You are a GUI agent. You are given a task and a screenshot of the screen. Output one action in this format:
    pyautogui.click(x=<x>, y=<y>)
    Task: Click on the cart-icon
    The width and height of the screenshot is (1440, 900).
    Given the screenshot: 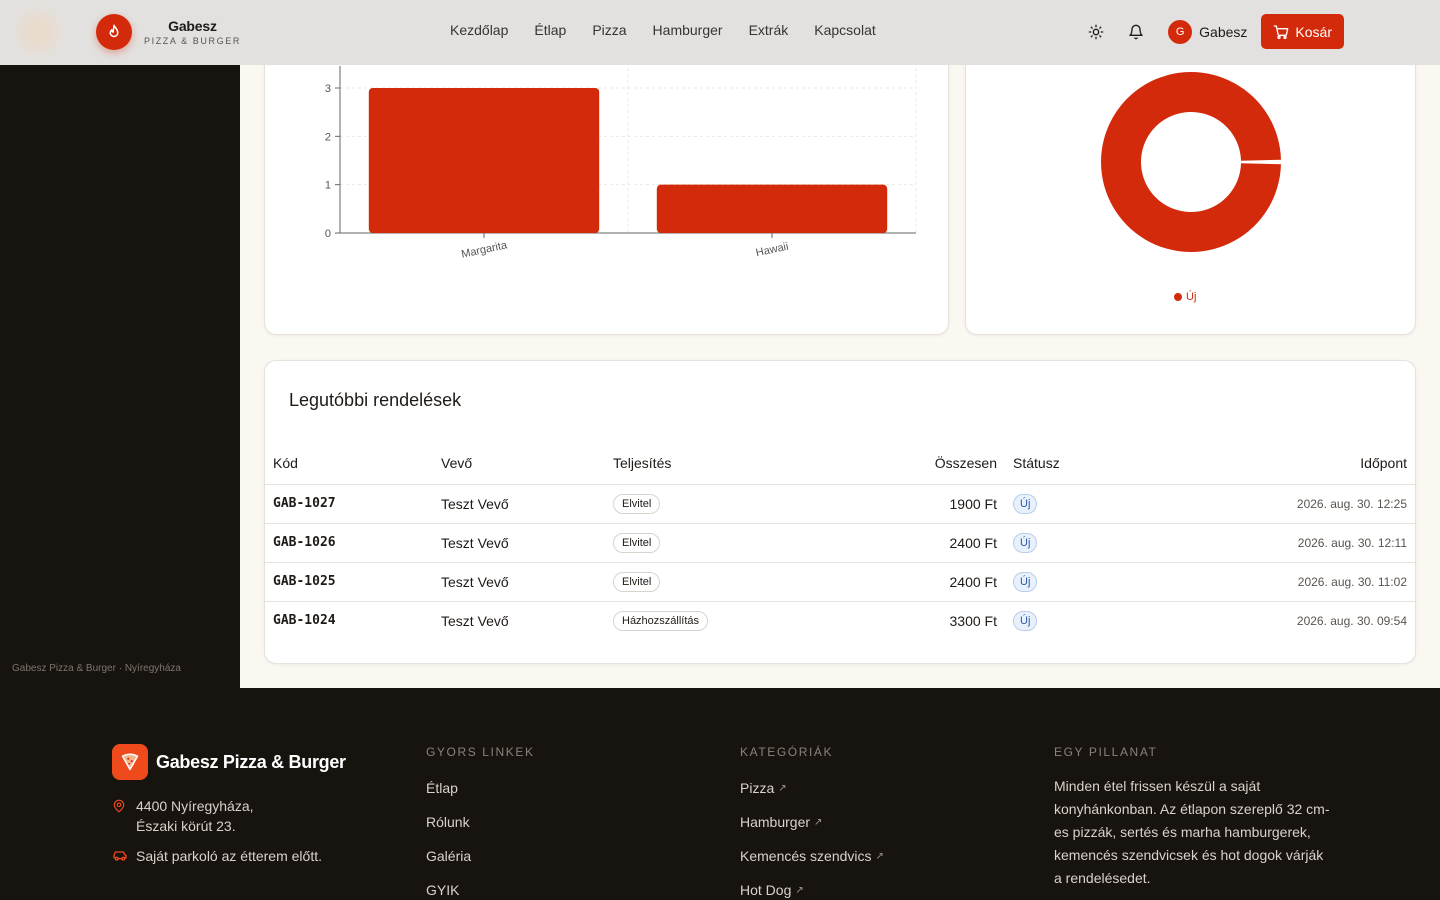 What is the action you would take?
    pyautogui.click(x=1281, y=31)
    